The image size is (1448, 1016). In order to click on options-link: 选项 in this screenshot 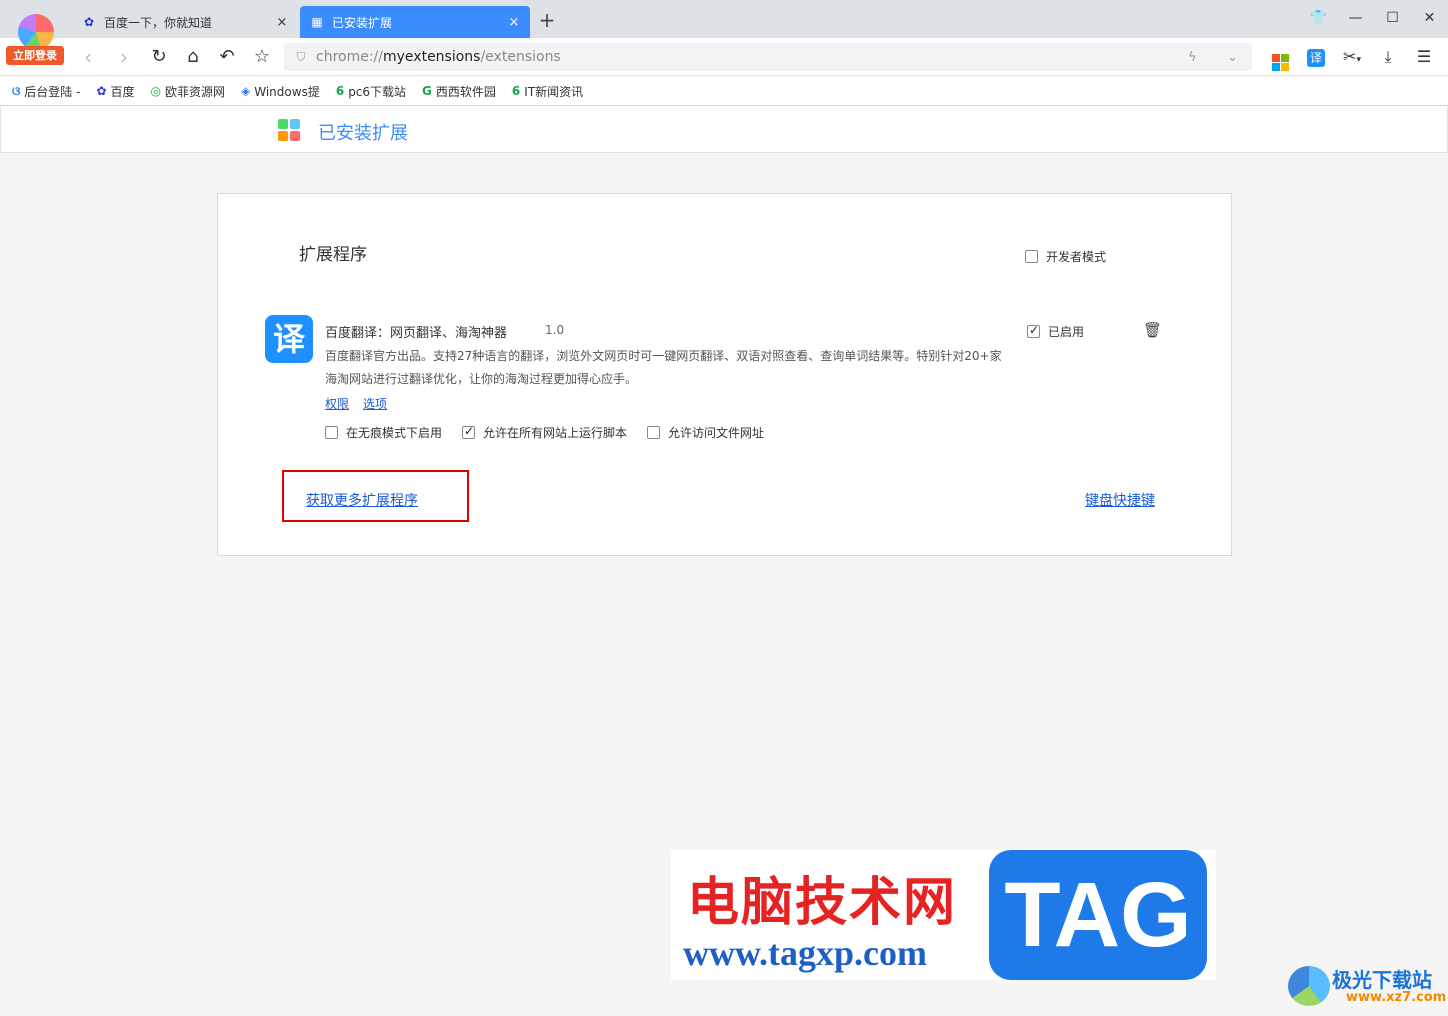, I will do `click(375, 403)`.